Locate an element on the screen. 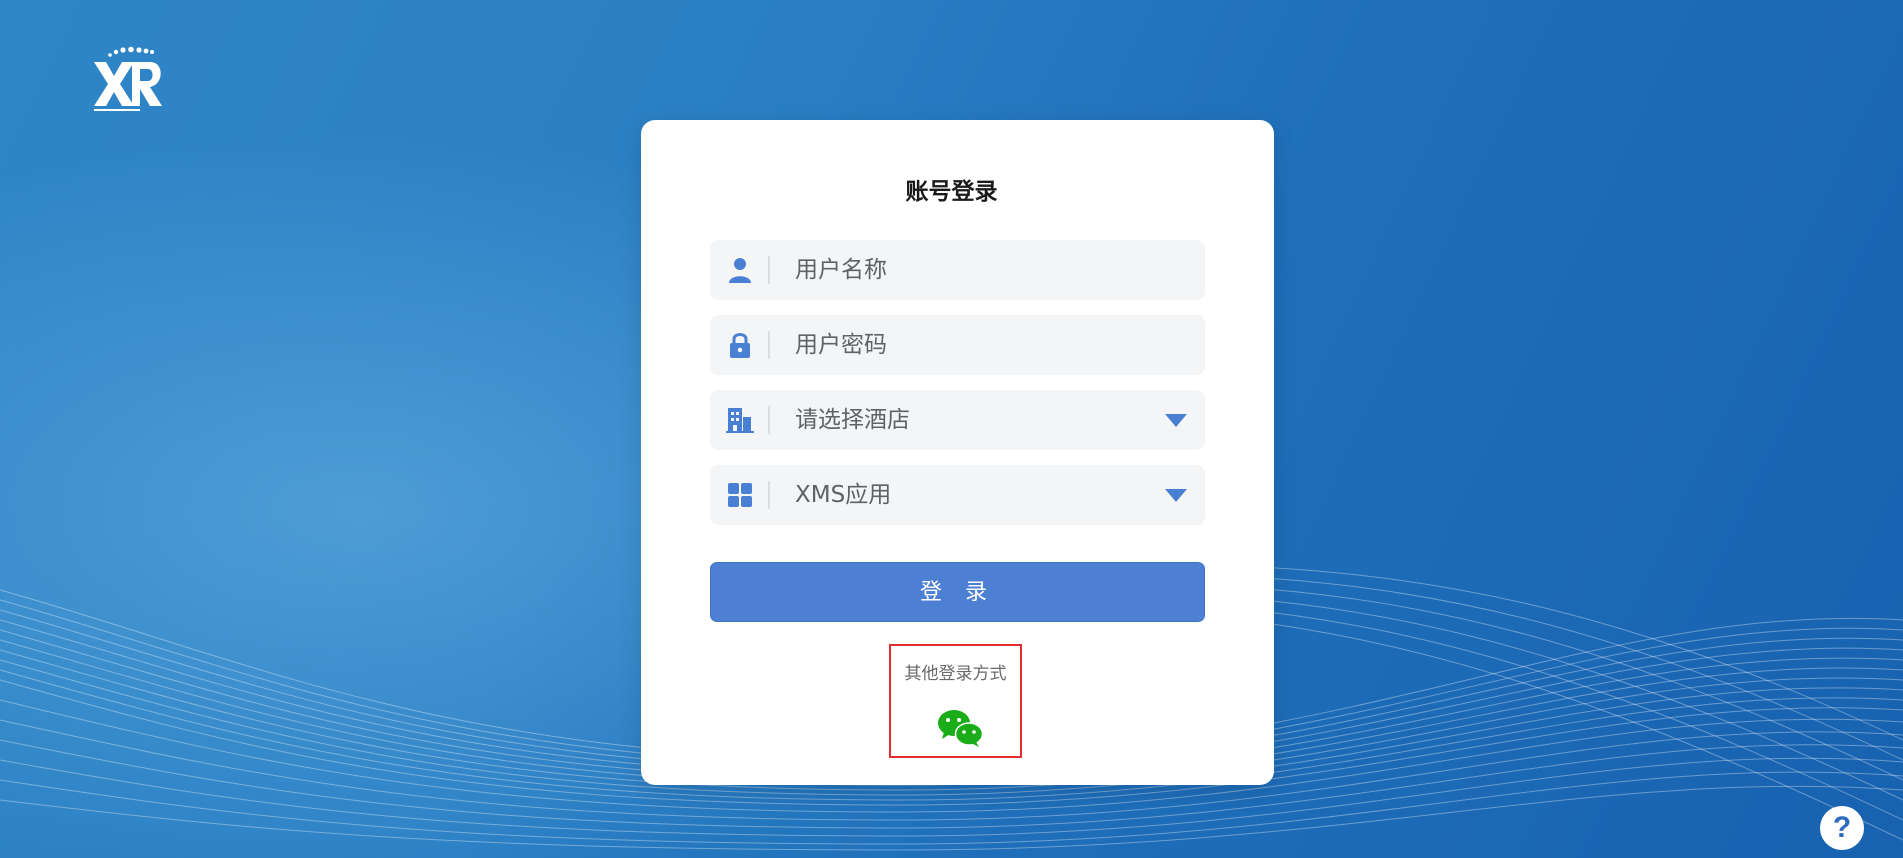  wechat-icon is located at coordinates (960, 728).